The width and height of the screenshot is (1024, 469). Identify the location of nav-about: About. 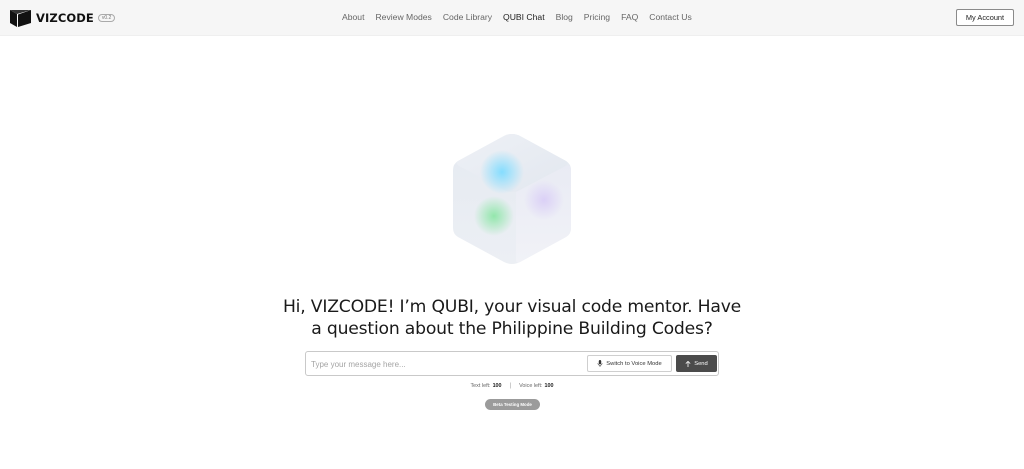
(353, 17).